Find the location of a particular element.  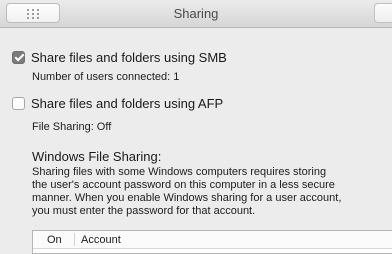

table-header: On Account is located at coordinates (212, 240).